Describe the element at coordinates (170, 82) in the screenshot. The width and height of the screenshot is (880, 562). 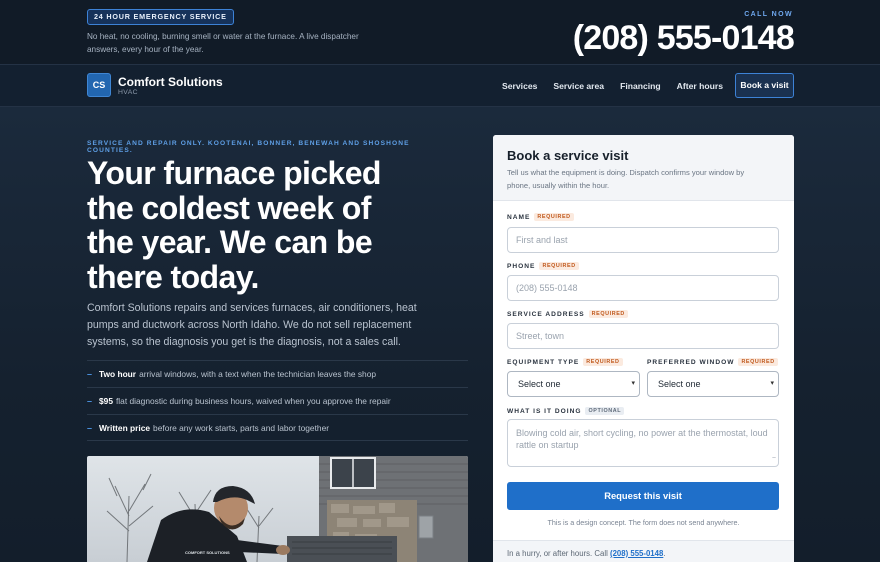
I see `brand-name: Comfort Solutions` at that location.